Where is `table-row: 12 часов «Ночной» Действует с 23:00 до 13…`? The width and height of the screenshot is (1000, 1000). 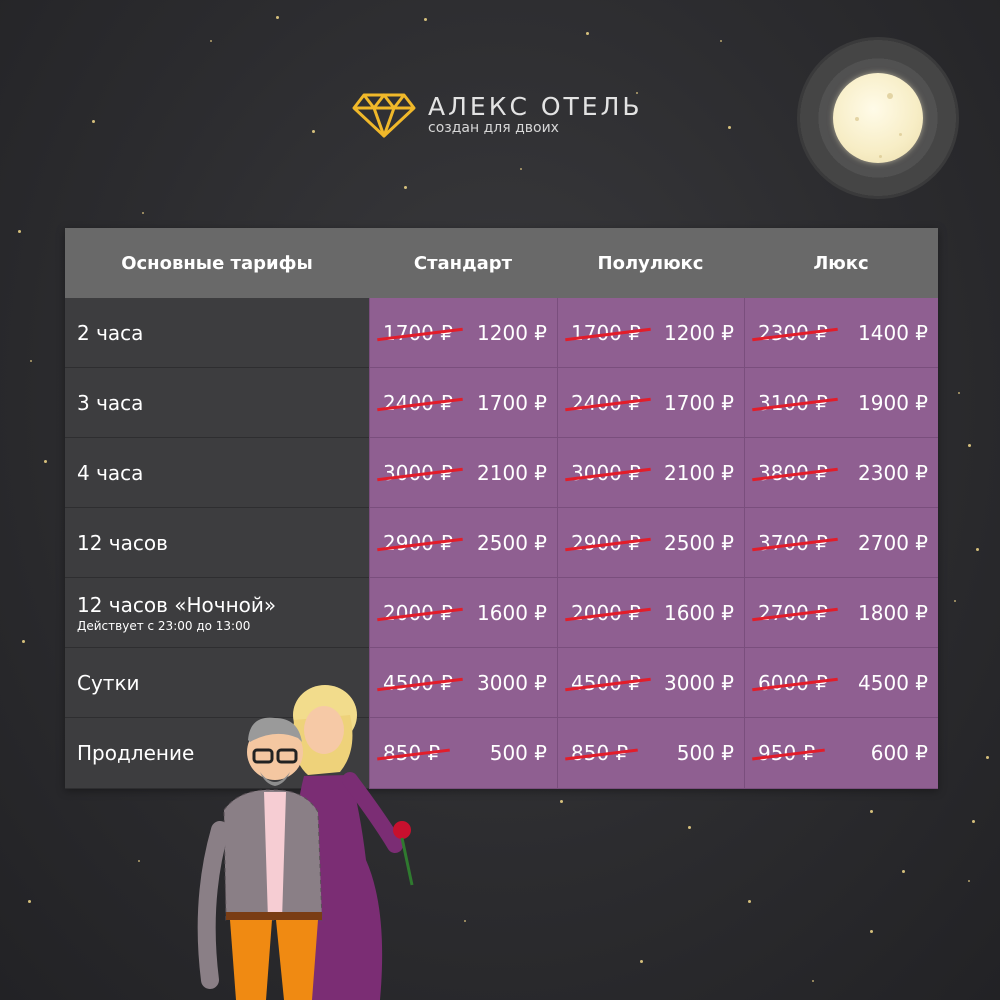
table-row: 12 часов «Ночной» Действует с 23:00 до 13… is located at coordinates (501, 613).